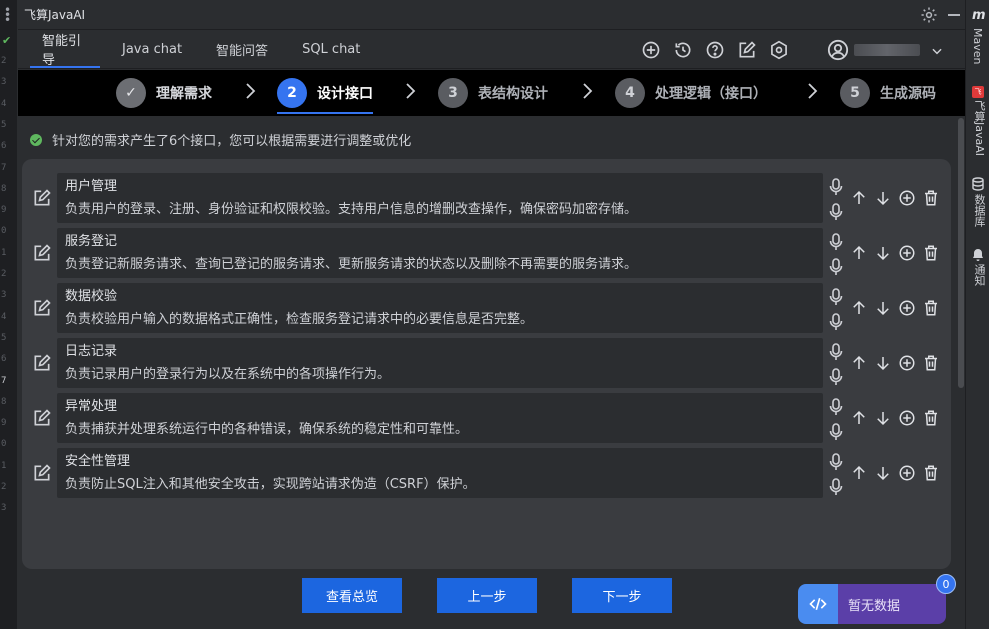 The height and width of the screenshot is (629, 989). I want to click on chevron-down-icon, so click(937, 51).